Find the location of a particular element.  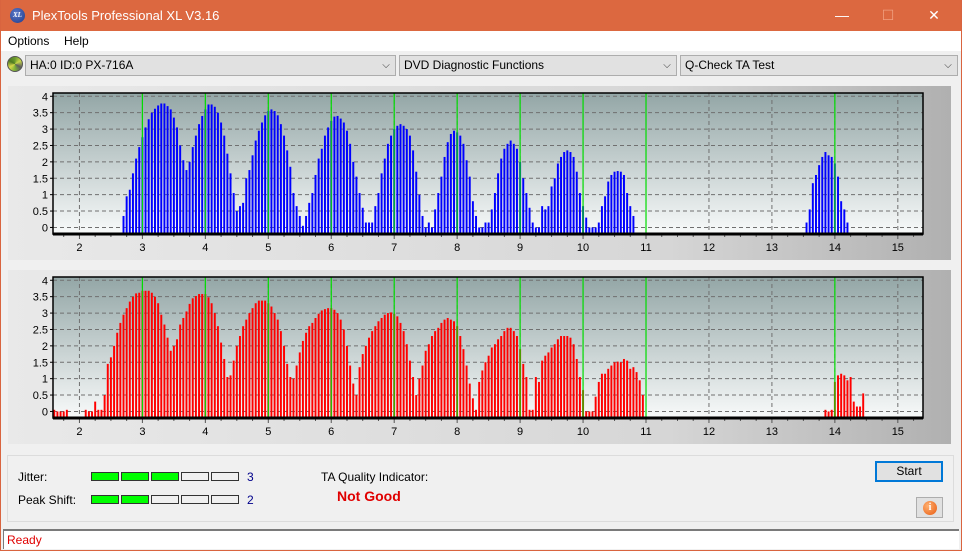

info-button: i is located at coordinates (929, 507).